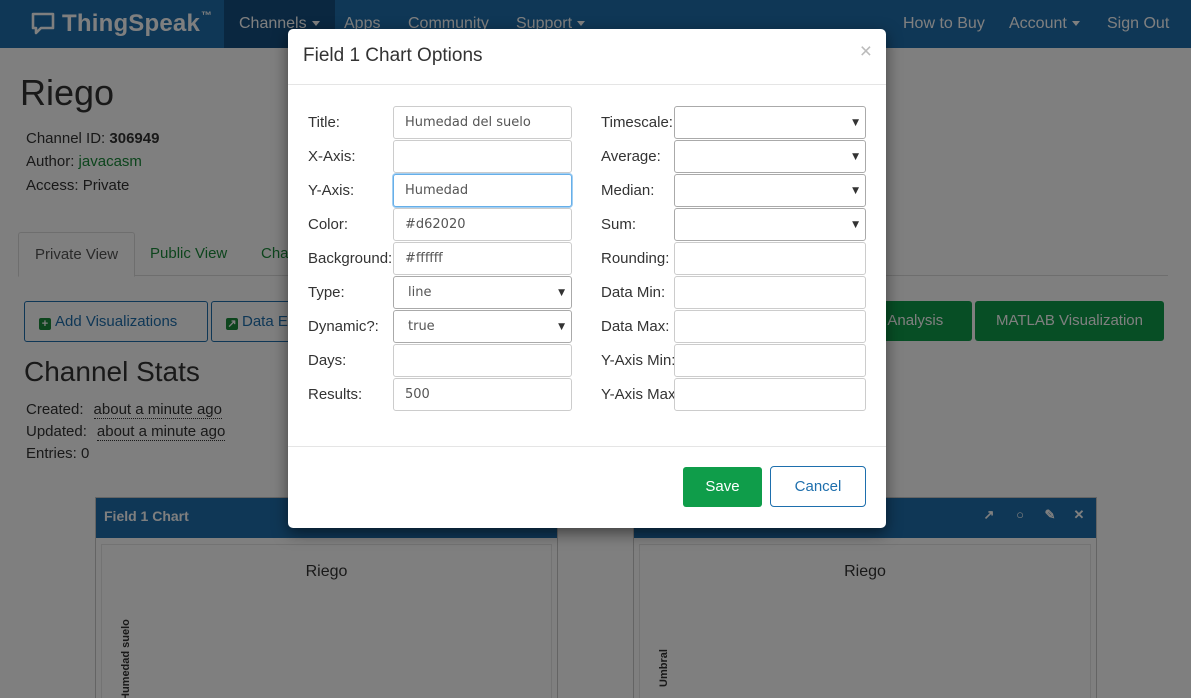 The width and height of the screenshot is (1191, 698). What do you see at coordinates (482, 156) in the screenshot?
I see `x-axis-input` at bounding box center [482, 156].